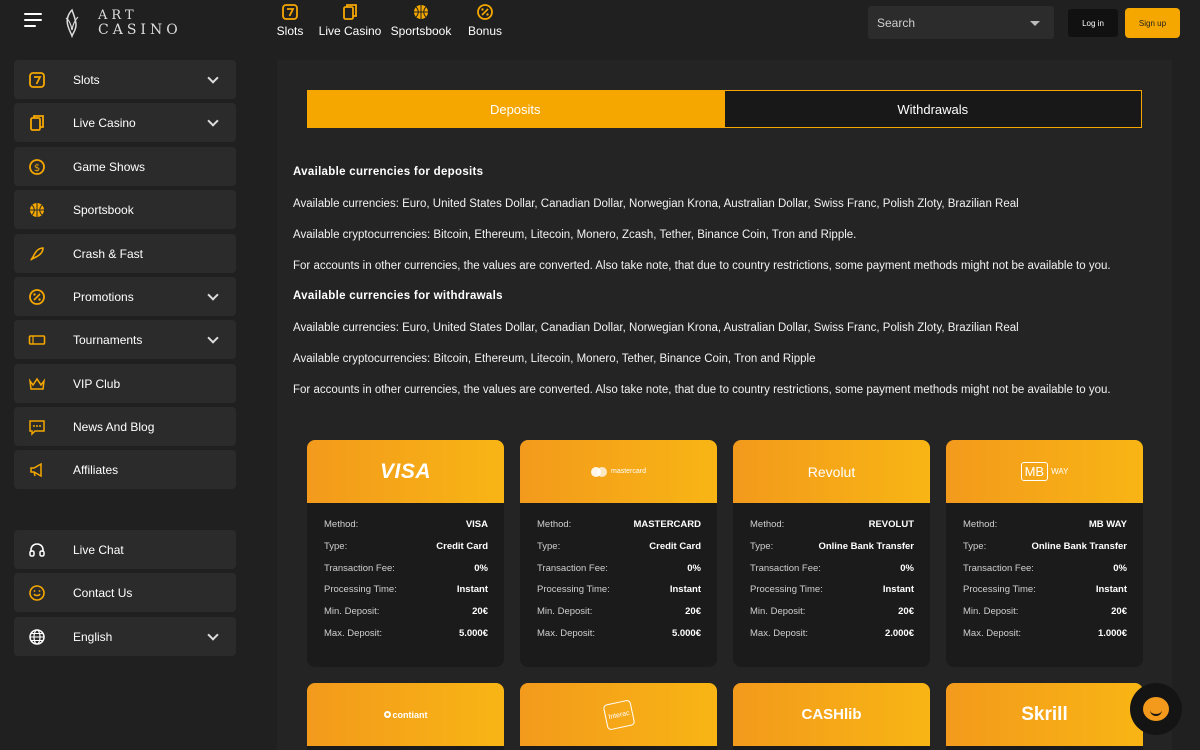 Image resolution: width=1200 pixels, height=750 pixels. I want to click on card-row-method: Method: VISA, so click(406, 525).